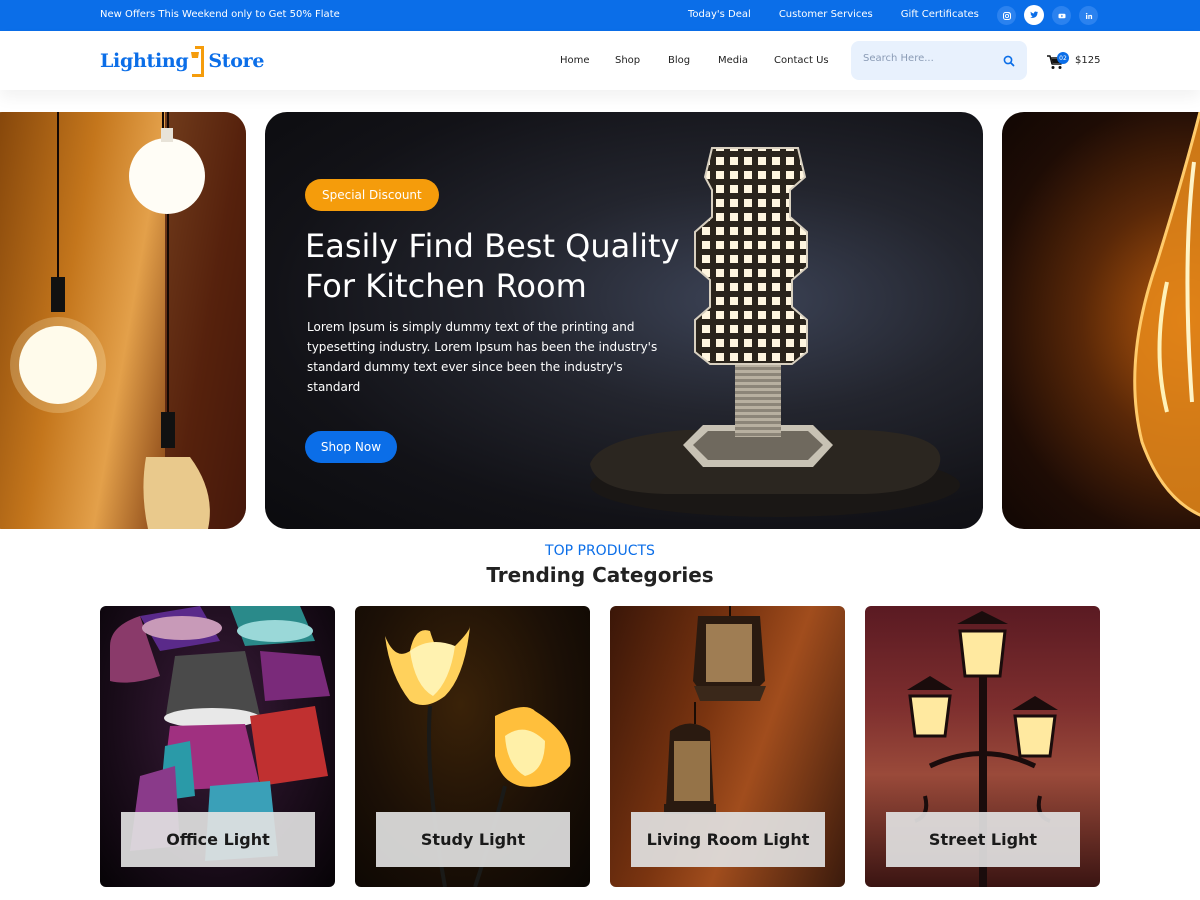  I want to click on category-label-study-light: Study Light, so click(473, 839).